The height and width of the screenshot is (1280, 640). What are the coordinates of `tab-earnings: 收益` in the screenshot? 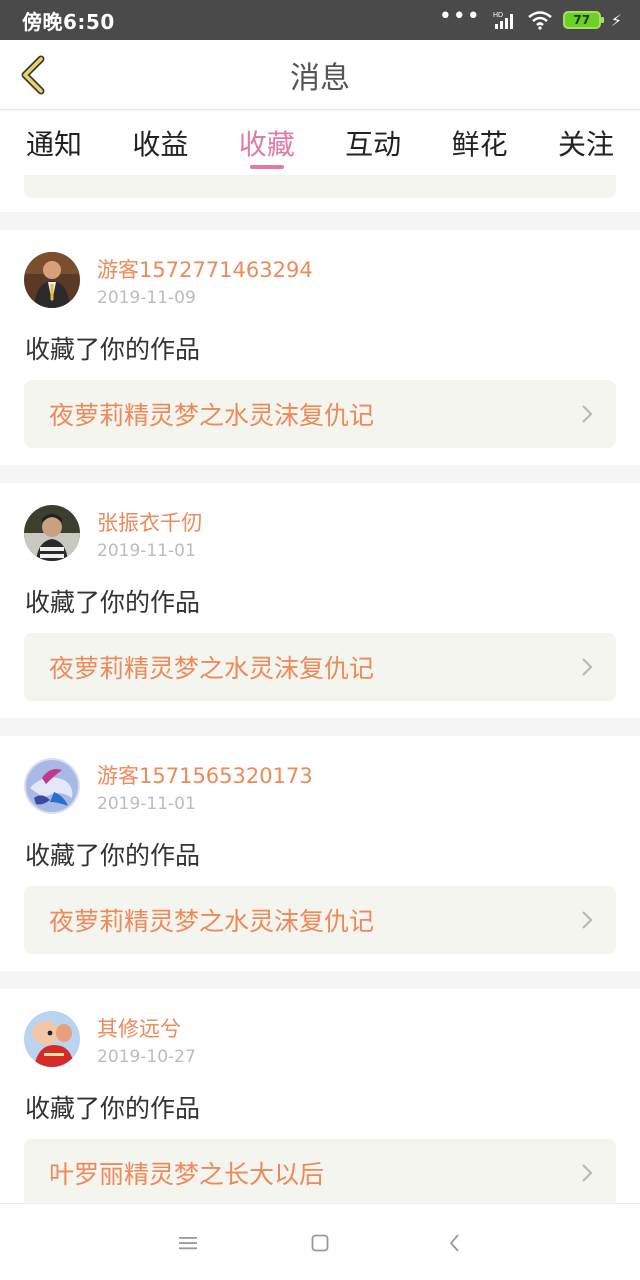 It's located at (160, 143).